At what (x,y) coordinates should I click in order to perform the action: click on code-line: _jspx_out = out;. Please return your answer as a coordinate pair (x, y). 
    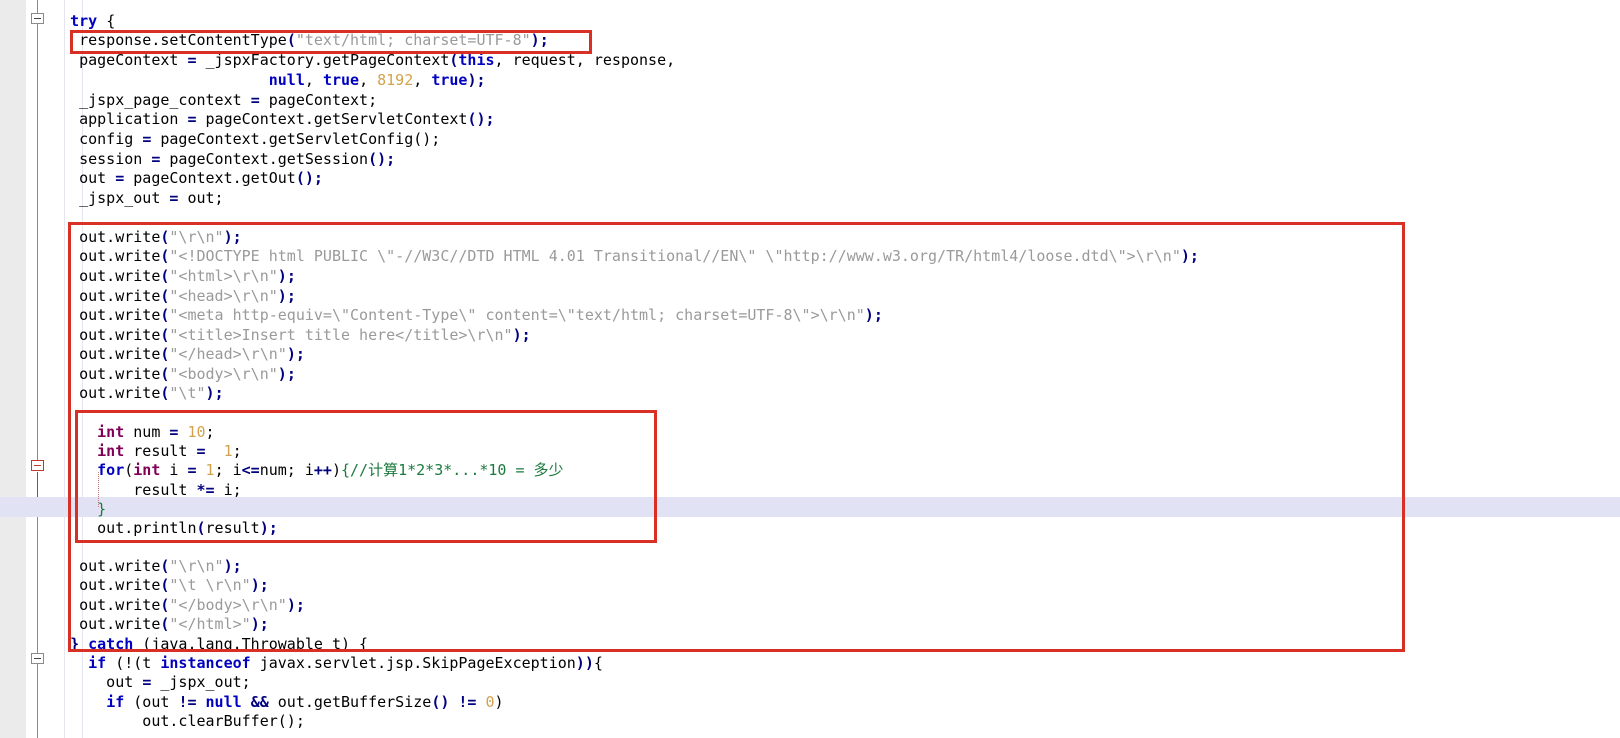
    Looking at the image, I should click on (138, 199).